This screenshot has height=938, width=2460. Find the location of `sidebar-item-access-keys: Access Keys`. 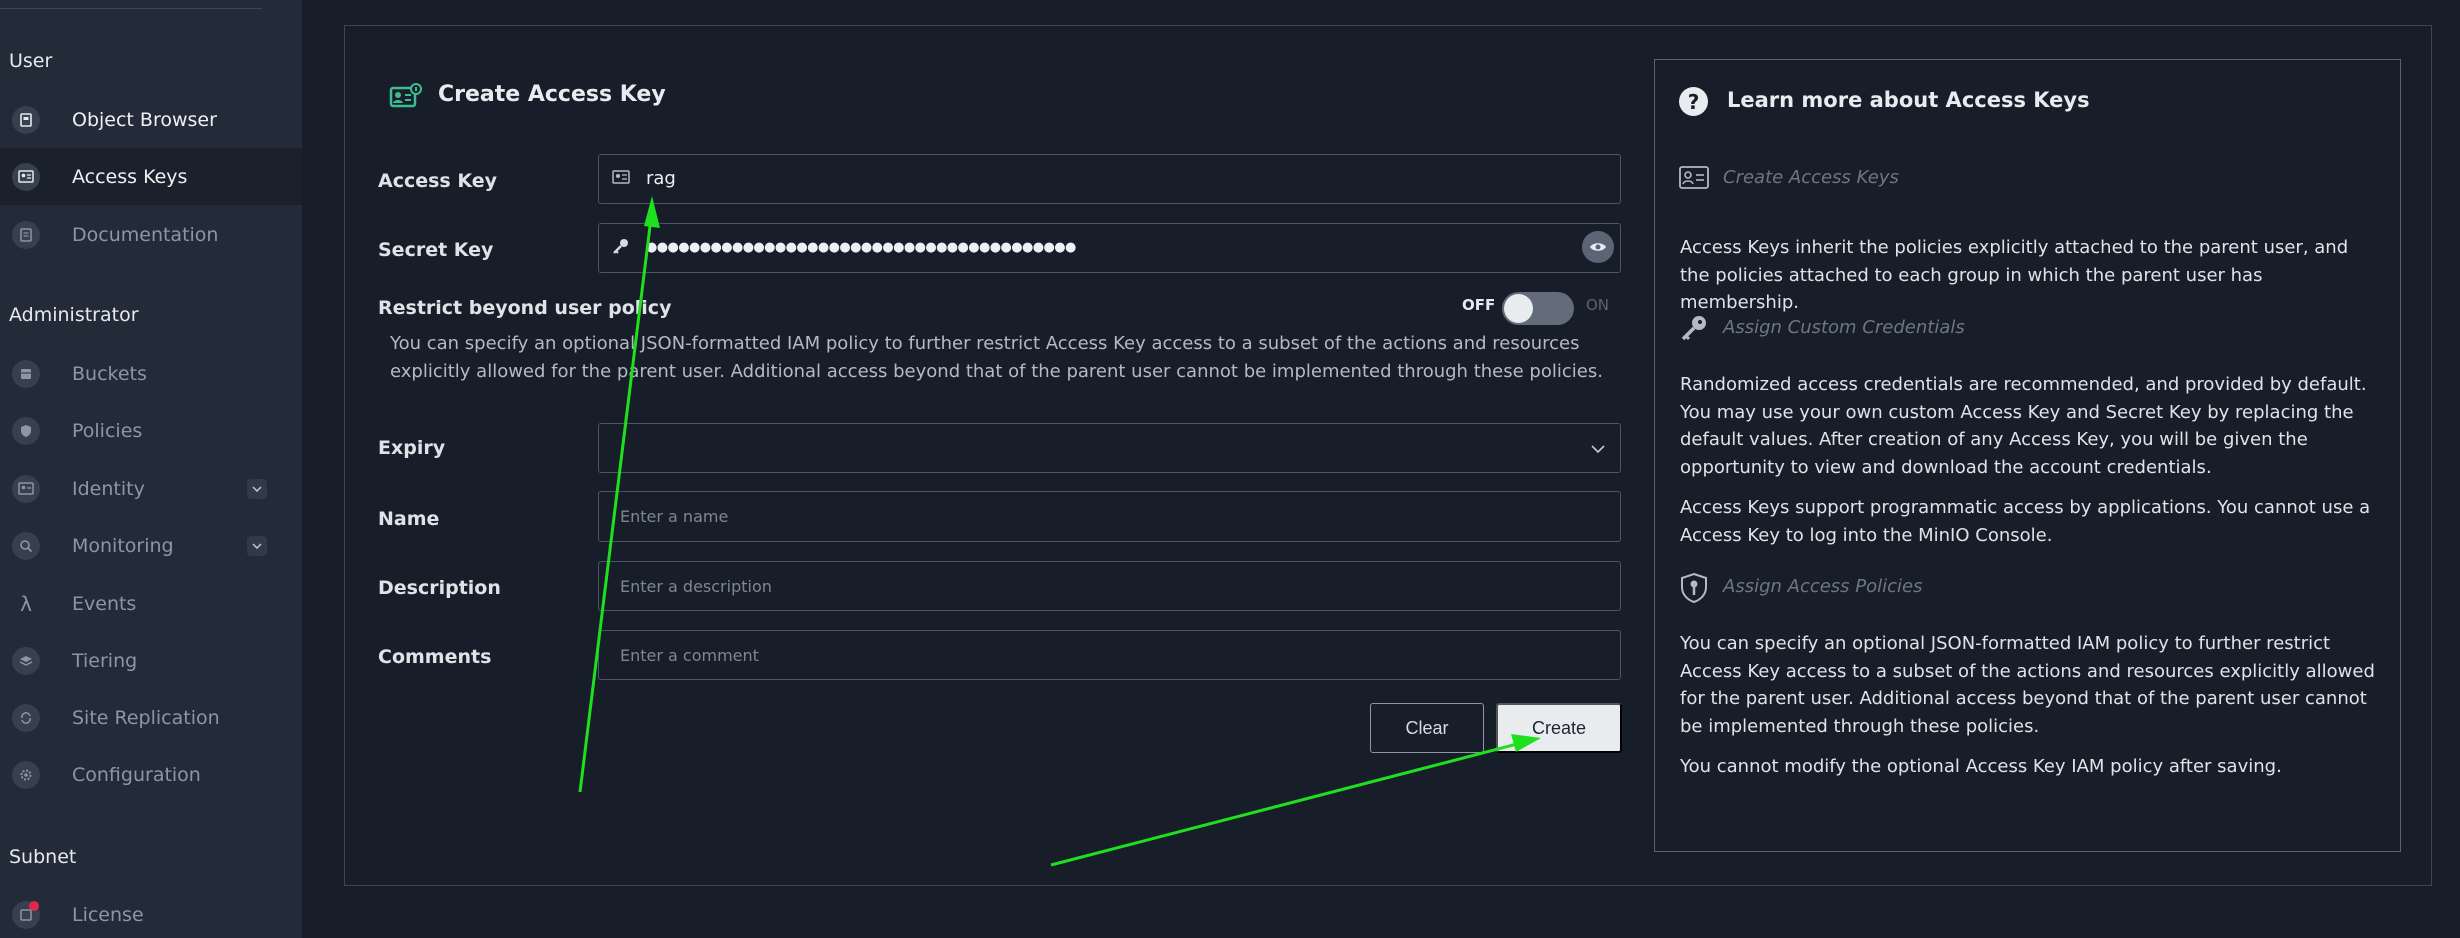

sidebar-item-access-keys: Access Keys is located at coordinates (151, 176).